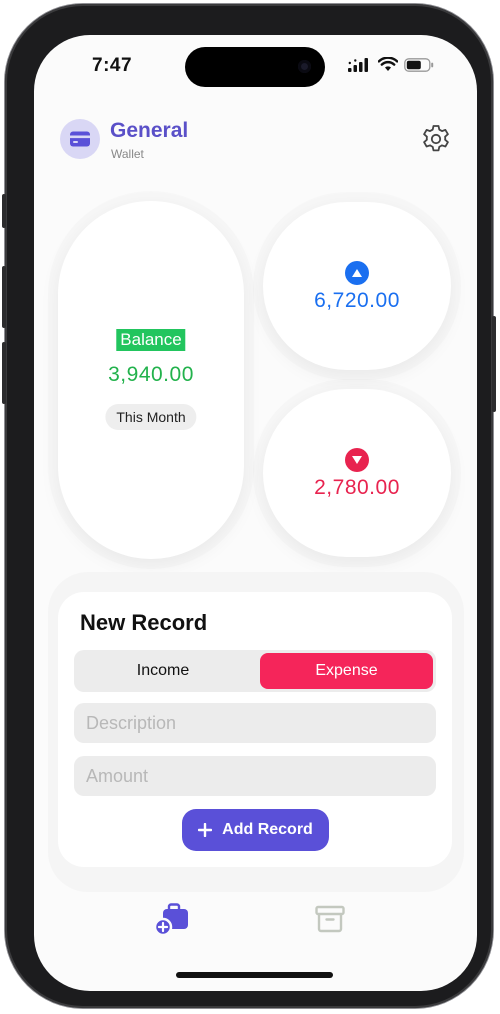 Image resolution: width=500 pixels, height=1014 pixels. What do you see at coordinates (255, 67) in the screenshot?
I see `dynamic-island` at bounding box center [255, 67].